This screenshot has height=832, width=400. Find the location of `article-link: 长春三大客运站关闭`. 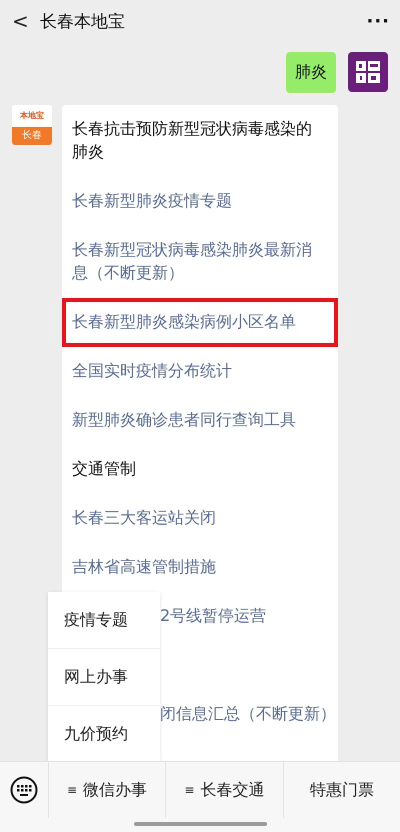

article-link: 长春三大客运站关闭 is located at coordinates (200, 518).